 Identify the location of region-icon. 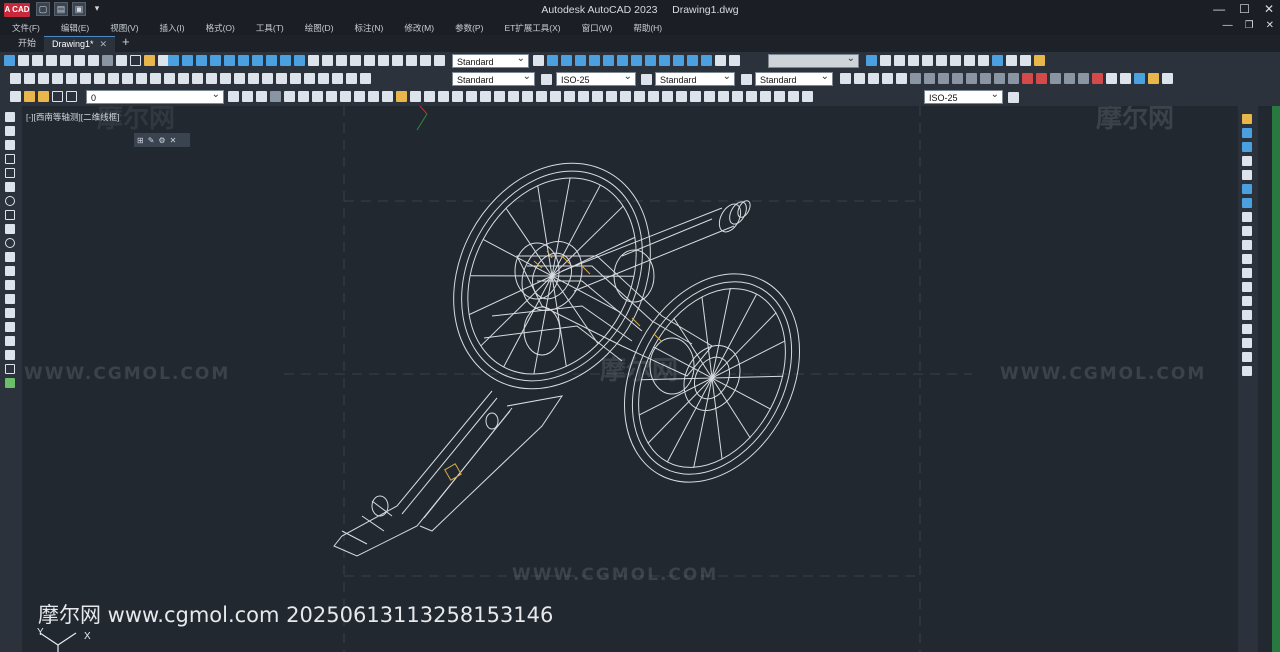
(10, 341).